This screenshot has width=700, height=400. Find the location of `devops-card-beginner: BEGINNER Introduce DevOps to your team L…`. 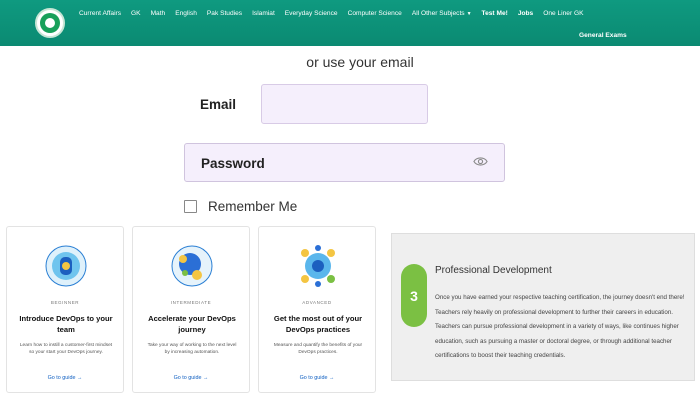

devops-card-beginner: BEGINNER Introduce DevOps to your team L… is located at coordinates (65, 309).